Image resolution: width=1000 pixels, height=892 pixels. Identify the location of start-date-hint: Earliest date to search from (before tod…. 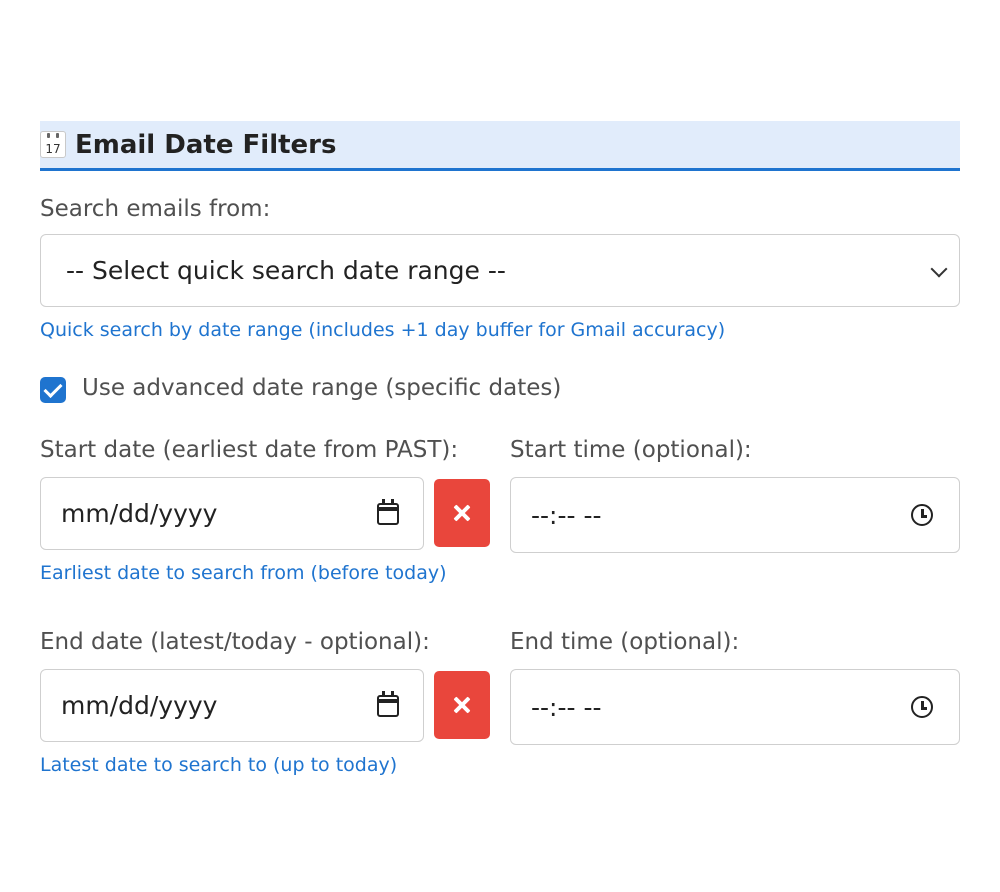
(243, 573).